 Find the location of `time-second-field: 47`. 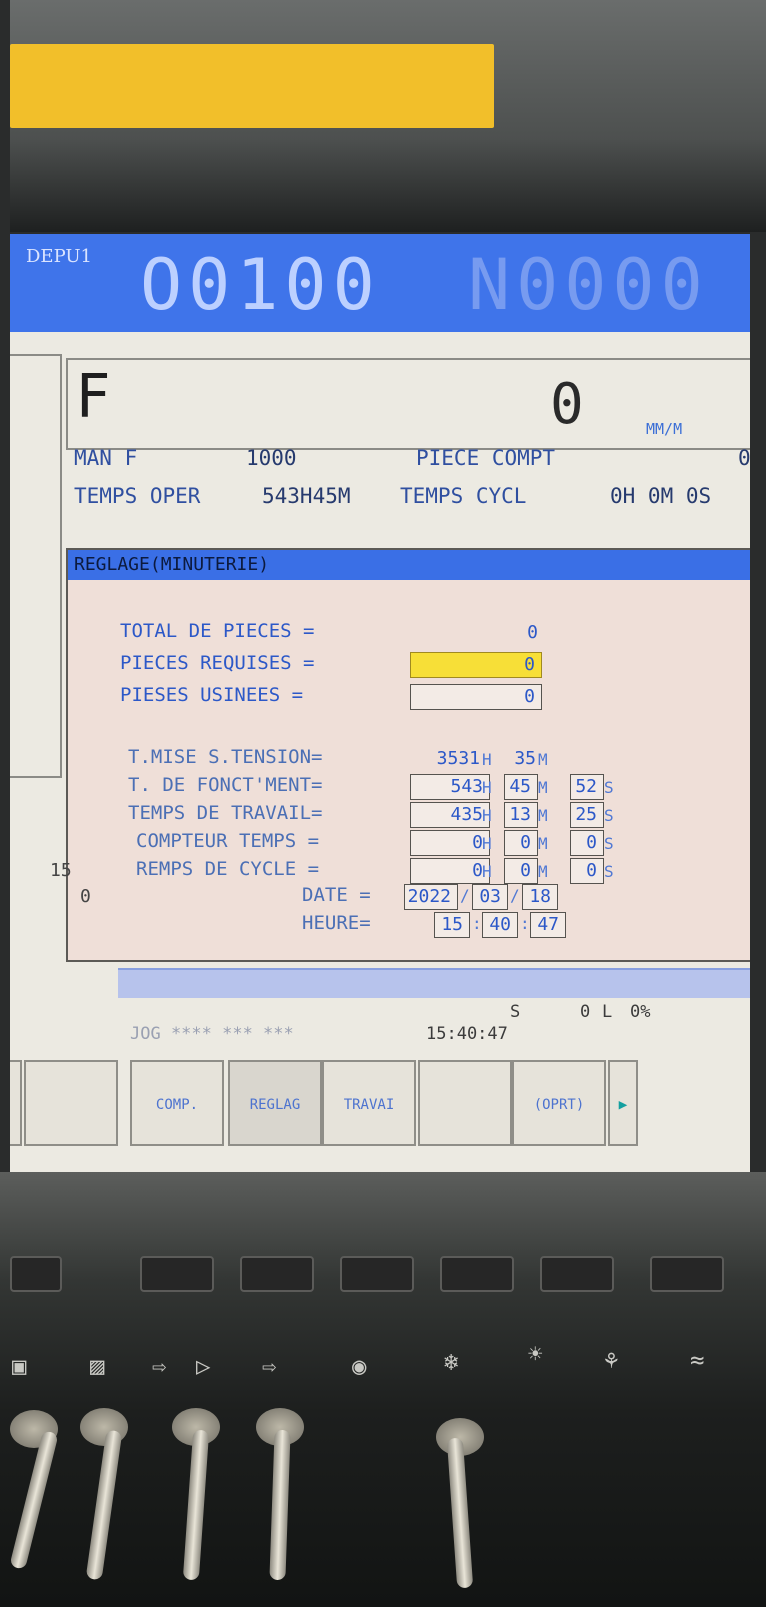

time-second-field: 47 is located at coordinates (548, 925).